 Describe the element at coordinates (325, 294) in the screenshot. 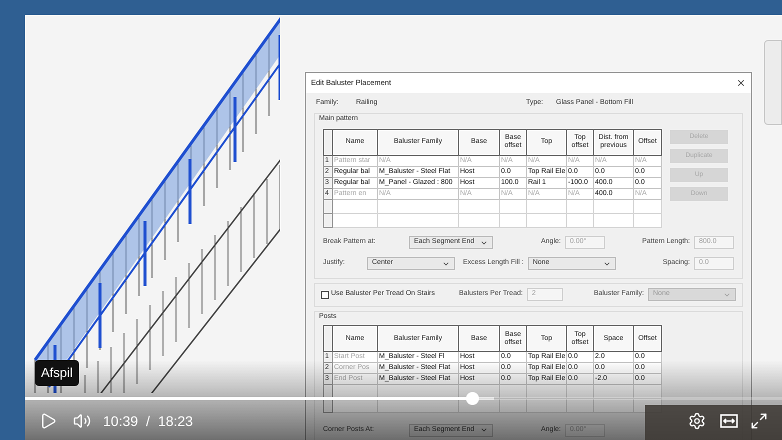

I see `checkbox` at that location.